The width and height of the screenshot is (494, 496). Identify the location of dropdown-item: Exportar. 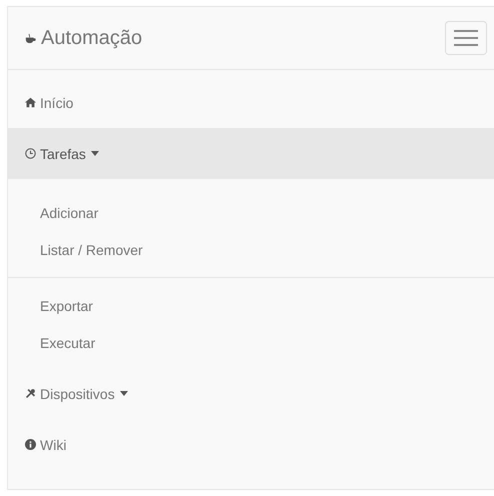
(251, 306).